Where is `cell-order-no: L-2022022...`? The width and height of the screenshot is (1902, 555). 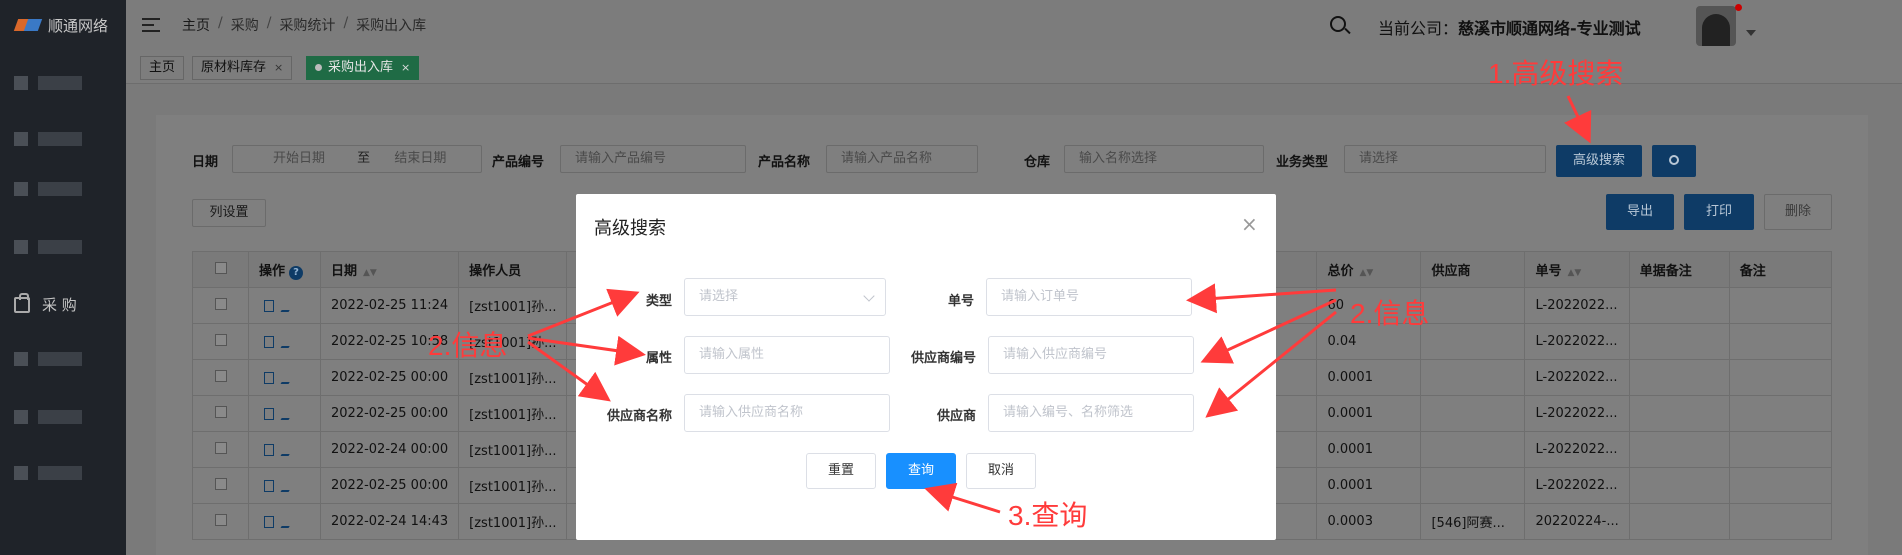 cell-order-no: L-2022022... is located at coordinates (1577, 377).